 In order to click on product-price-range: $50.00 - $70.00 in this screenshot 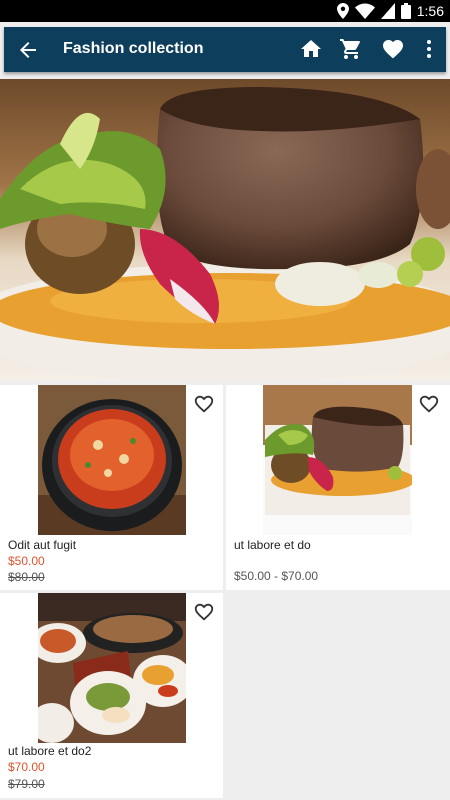, I will do `click(276, 576)`.